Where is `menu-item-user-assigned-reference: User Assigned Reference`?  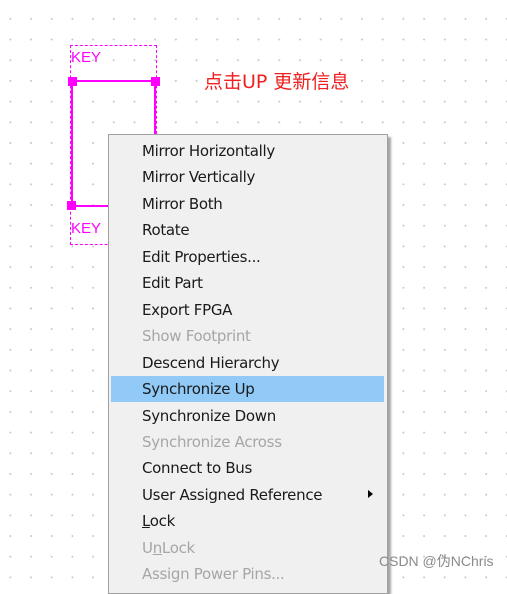 menu-item-user-assigned-reference: User Assigned Reference is located at coordinates (247, 495).